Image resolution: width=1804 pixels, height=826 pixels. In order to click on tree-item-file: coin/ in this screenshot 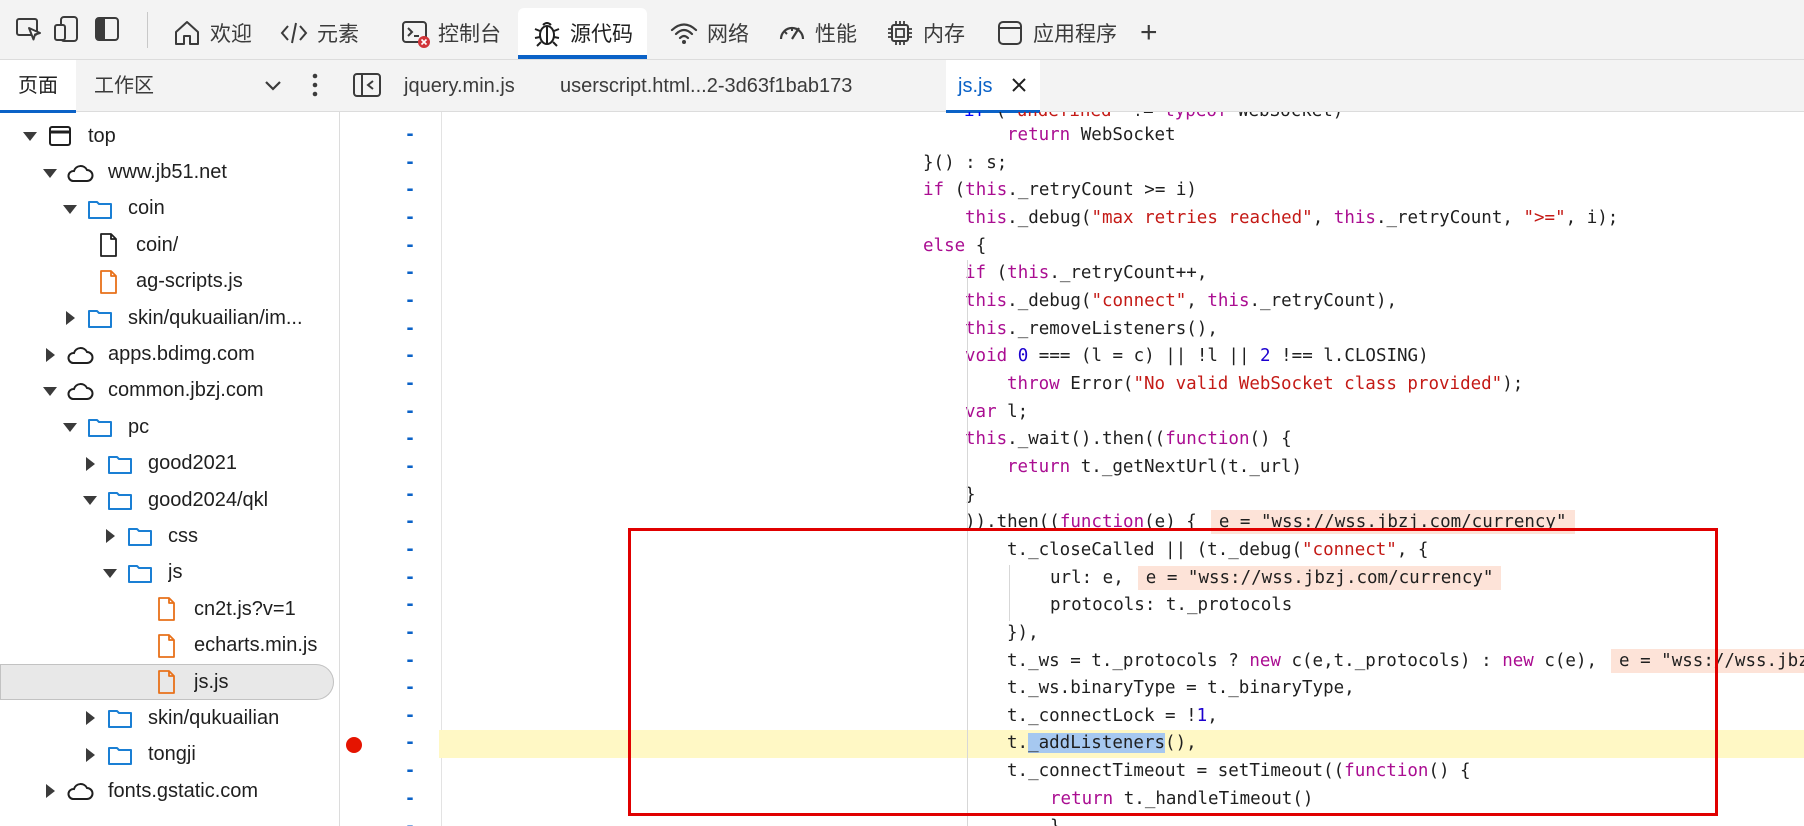, I will do `click(170, 245)`.